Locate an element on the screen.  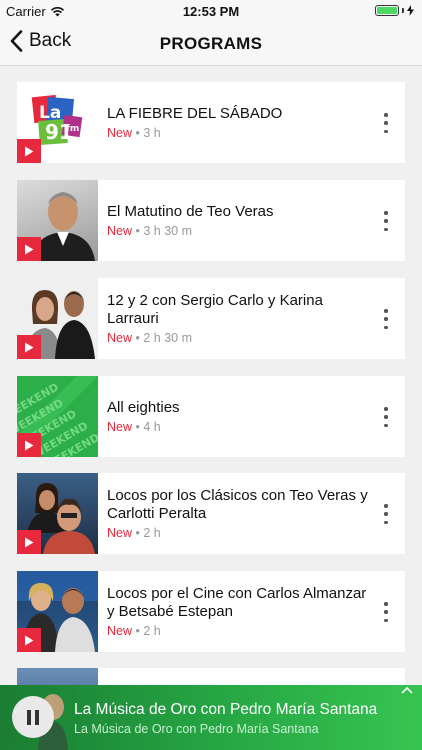
status-time: 12:53 PM is located at coordinates (211, 11).